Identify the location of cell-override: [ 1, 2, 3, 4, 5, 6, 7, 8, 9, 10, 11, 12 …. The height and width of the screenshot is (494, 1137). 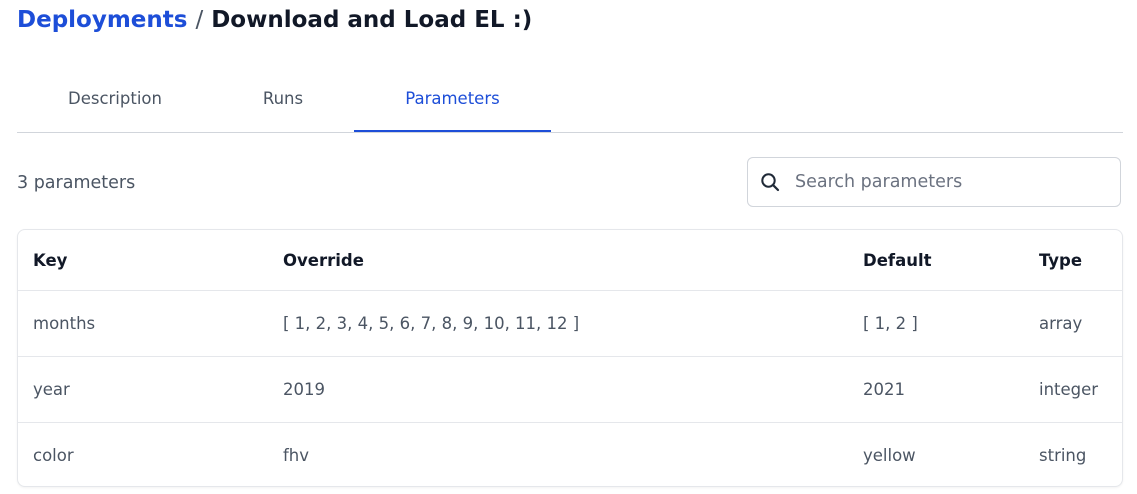
(558, 323).